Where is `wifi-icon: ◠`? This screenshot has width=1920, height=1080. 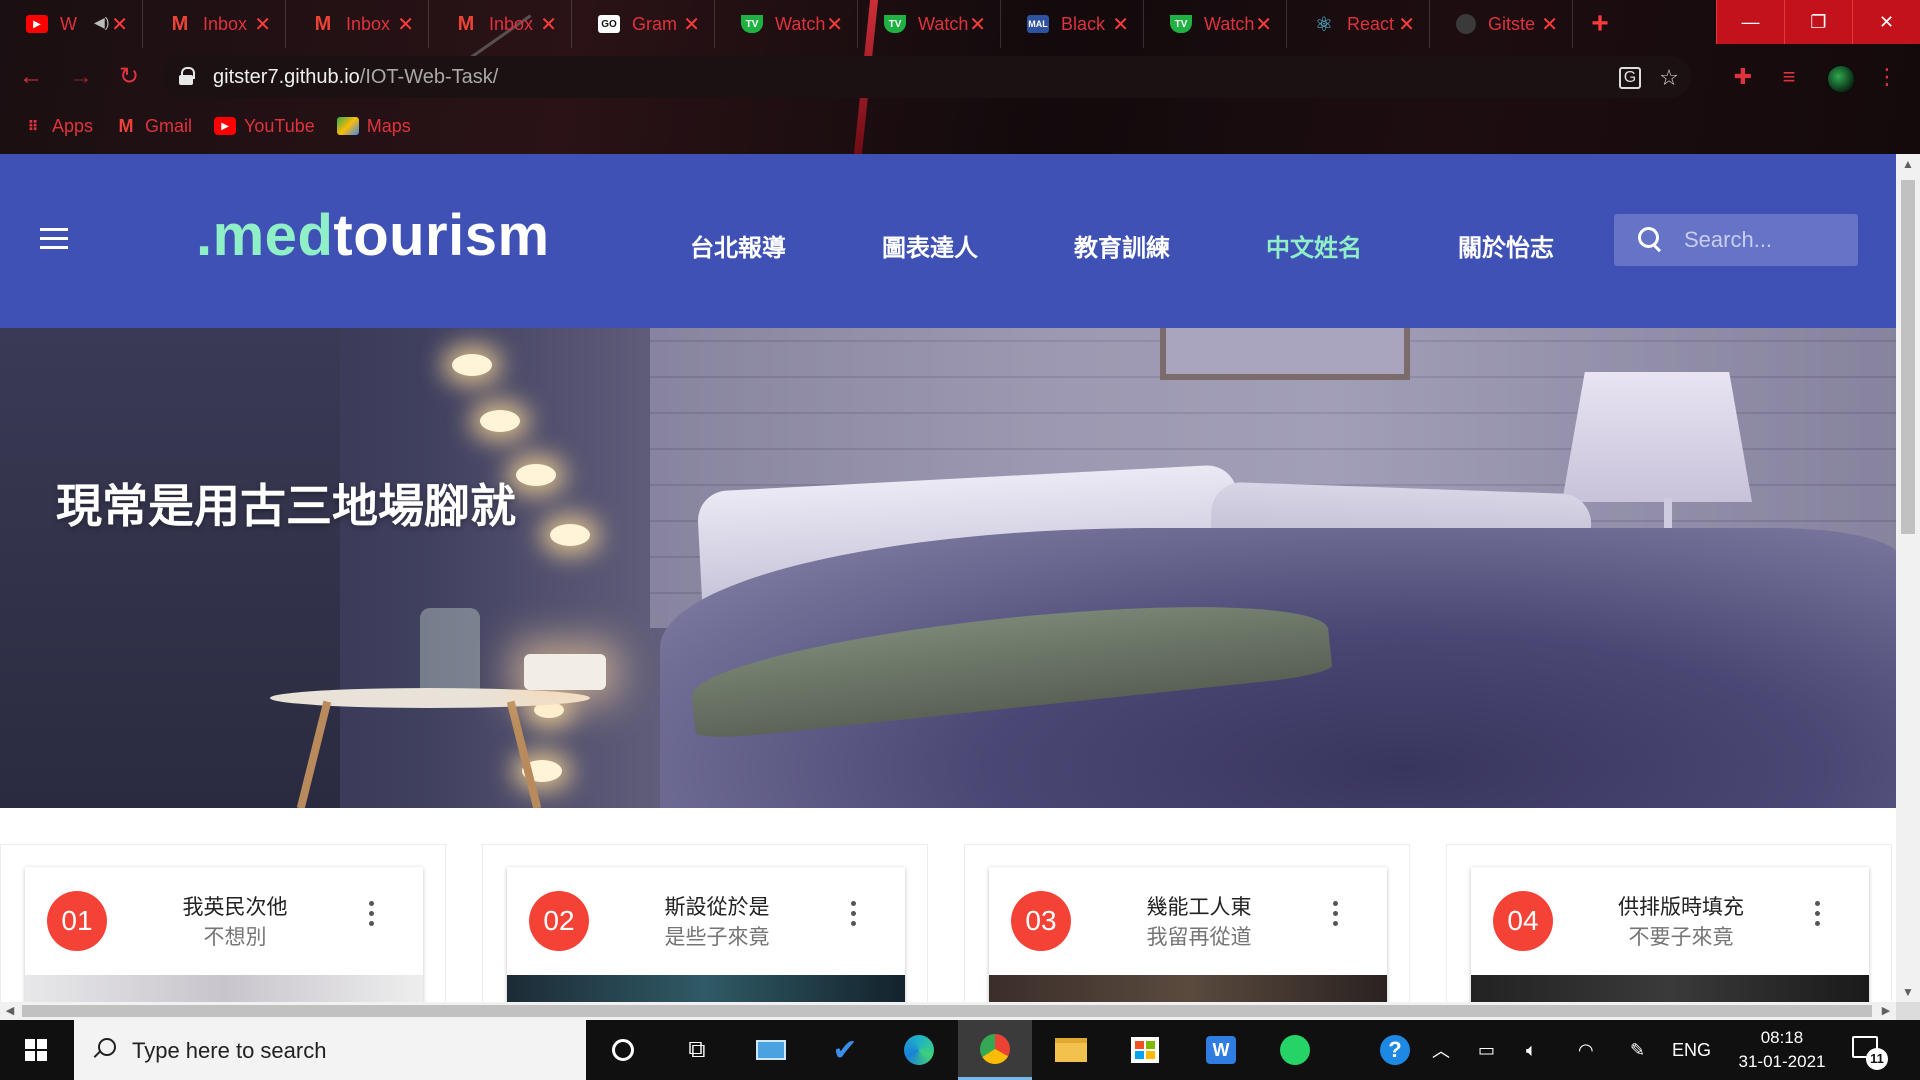
wifi-icon: ◠ is located at coordinates (1586, 1050).